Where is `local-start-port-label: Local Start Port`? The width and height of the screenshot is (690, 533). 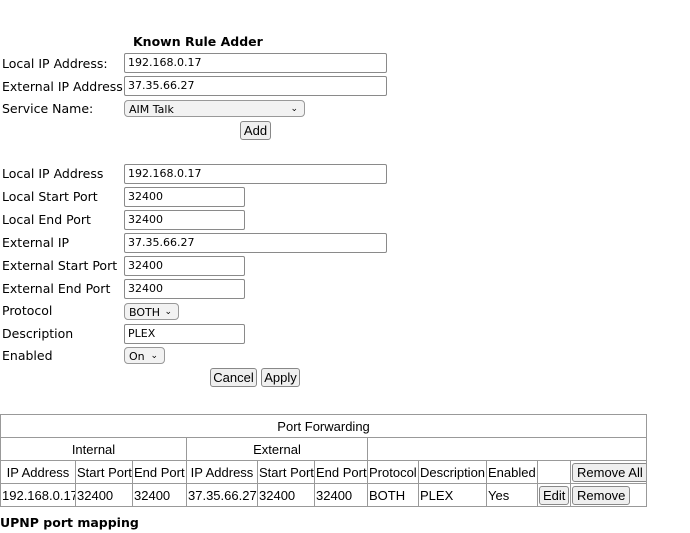 local-start-port-label: Local Start Port is located at coordinates (50, 196).